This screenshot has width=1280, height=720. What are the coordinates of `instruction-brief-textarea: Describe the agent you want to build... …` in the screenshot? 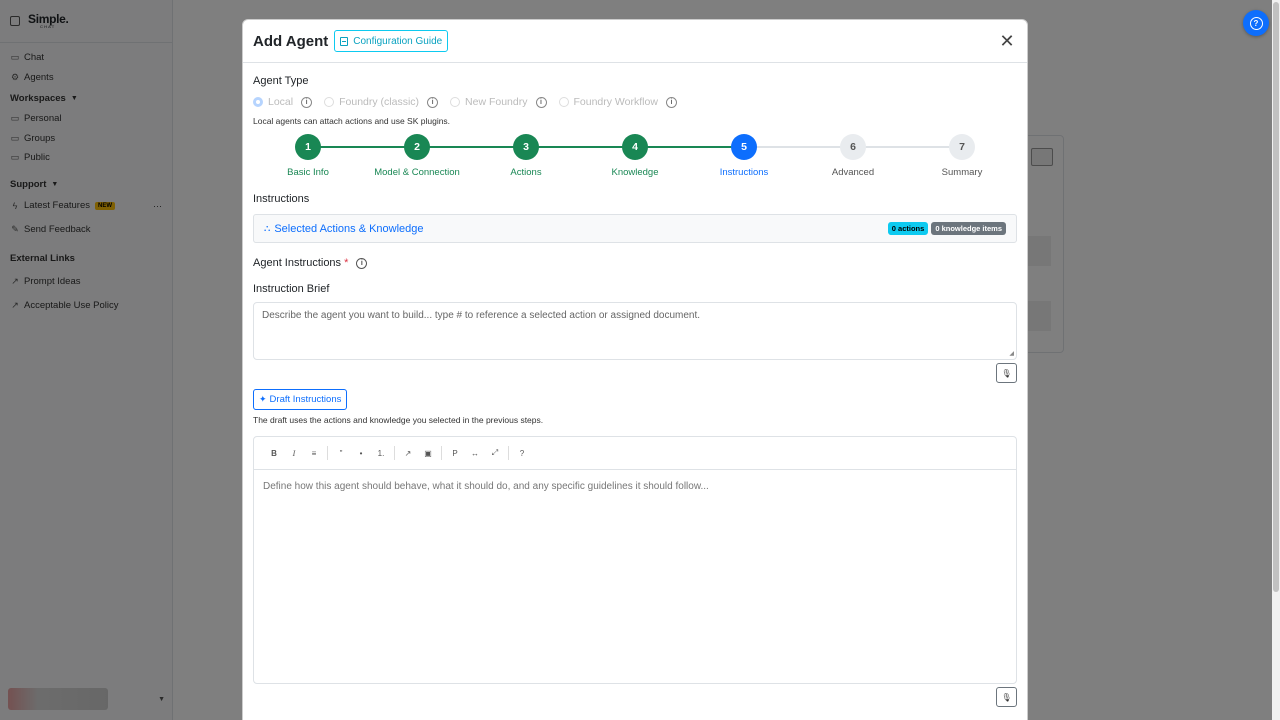 It's located at (635, 331).